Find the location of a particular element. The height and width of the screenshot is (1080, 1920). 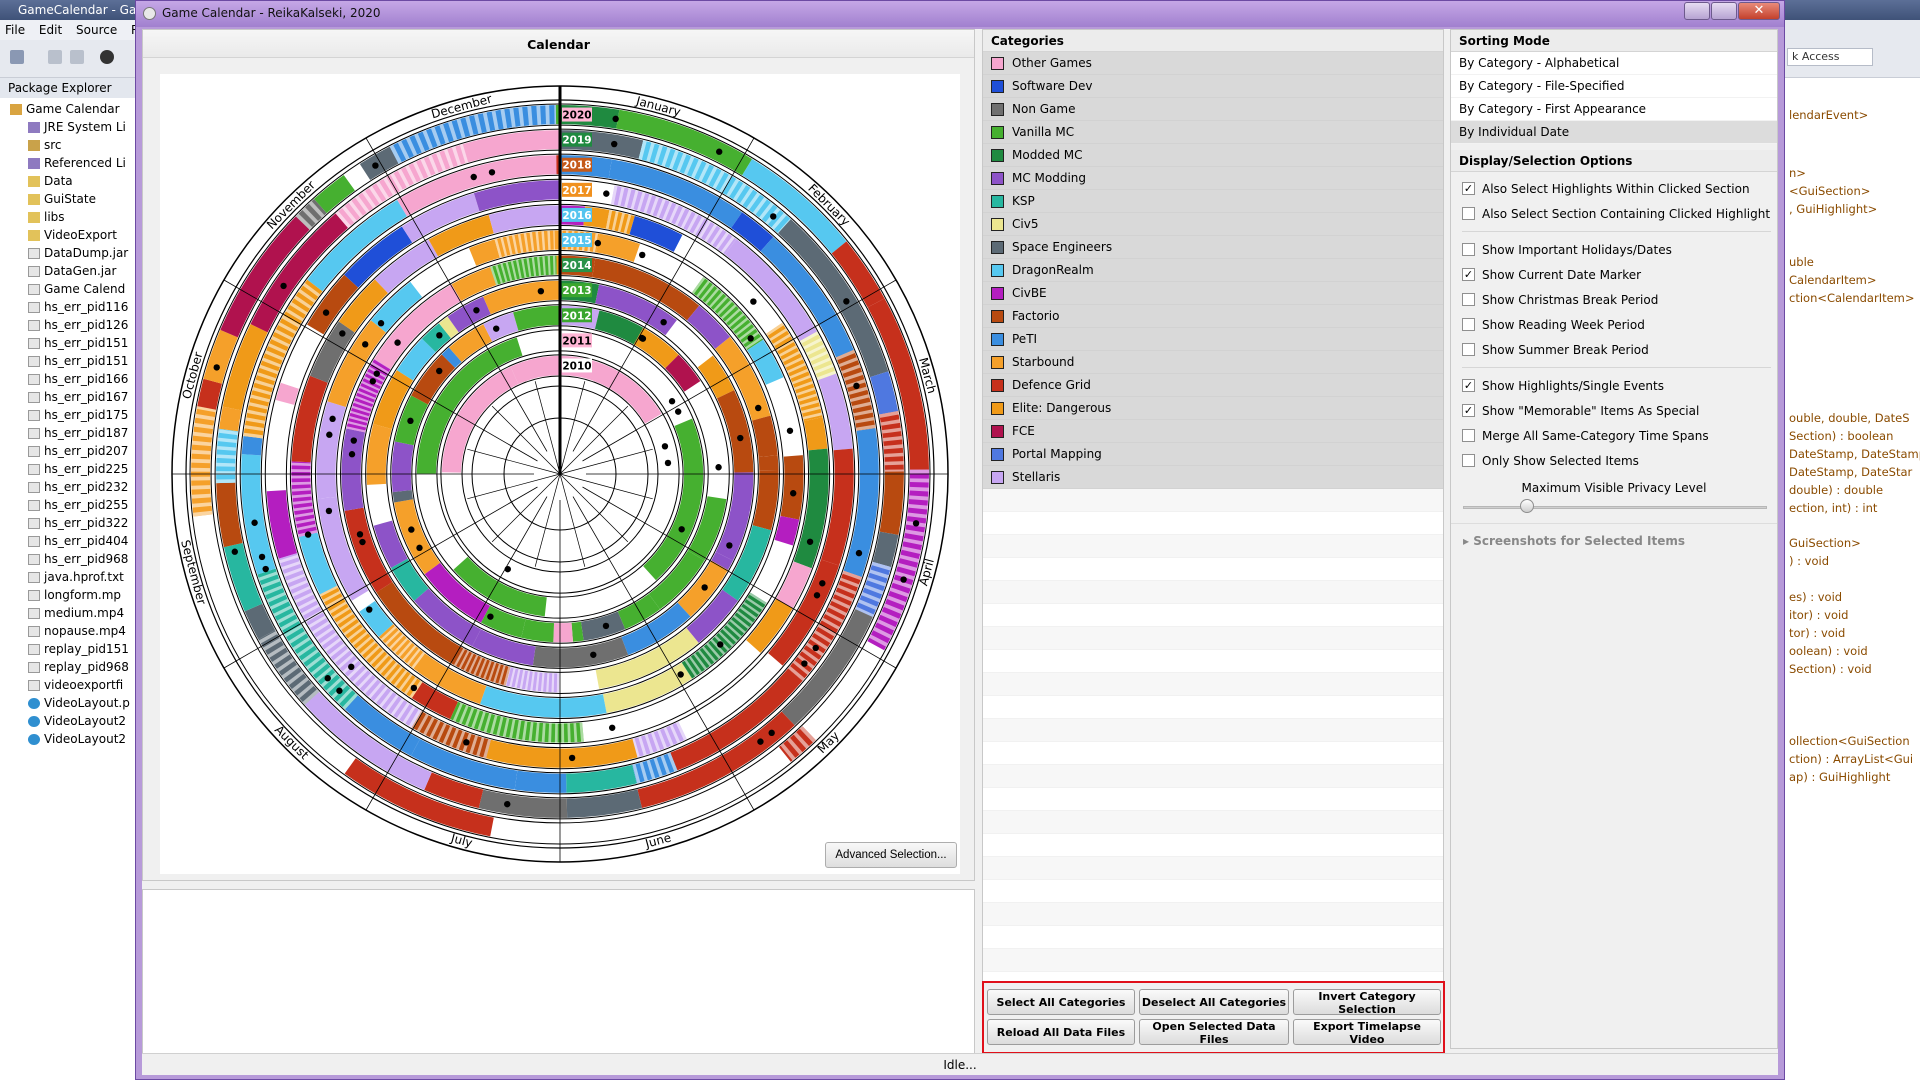

outline-member: GuiSection> is located at coordinates (1825, 543).